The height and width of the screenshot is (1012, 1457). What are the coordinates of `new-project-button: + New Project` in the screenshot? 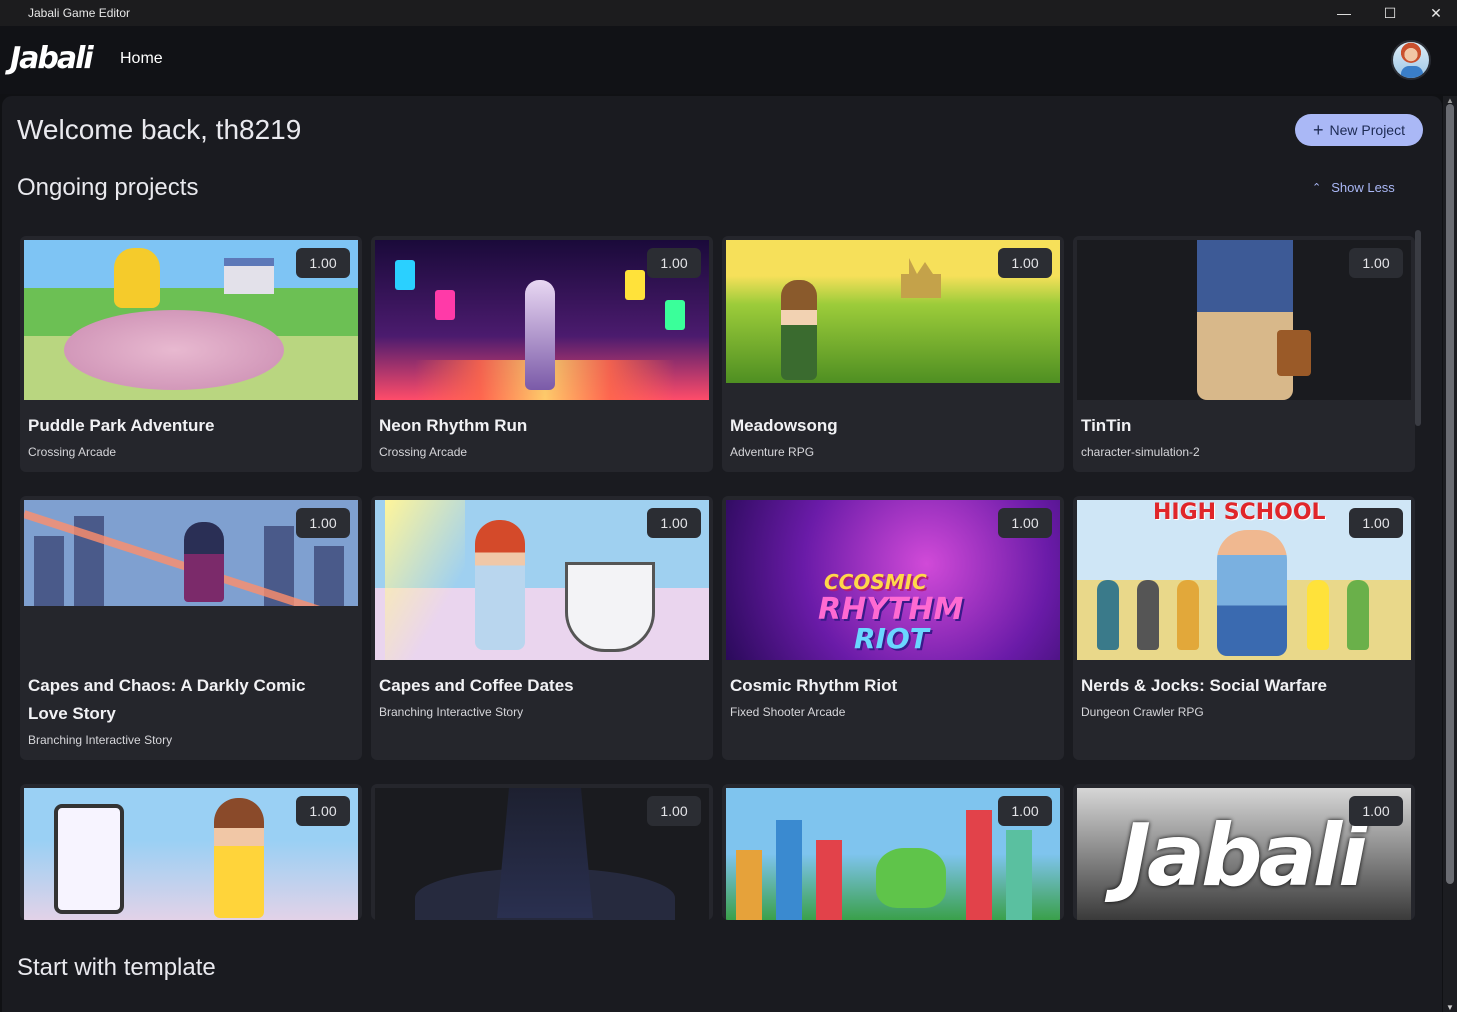 It's located at (1359, 130).